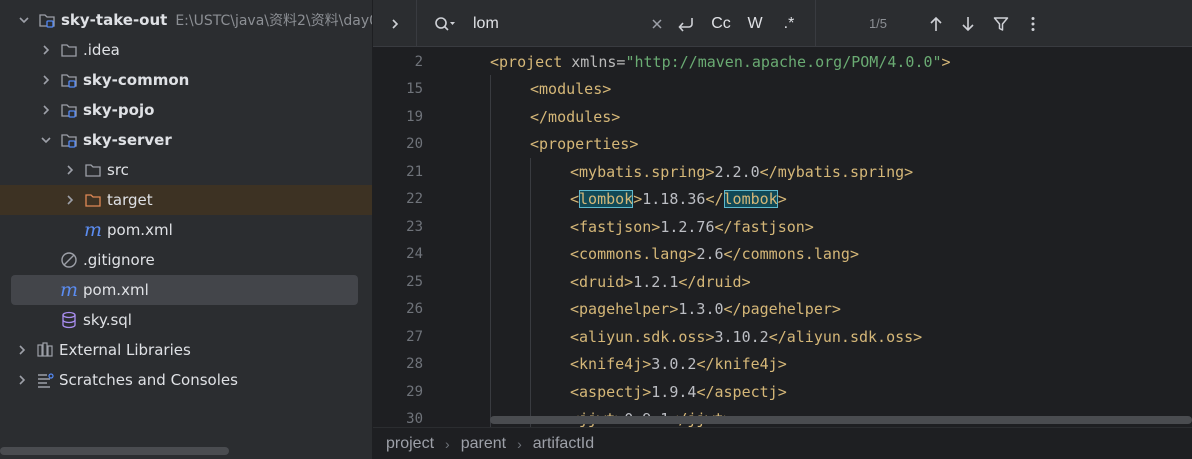 Image resolution: width=1192 pixels, height=459 pixels. I want to click on filter-button, so click(1001, 23).